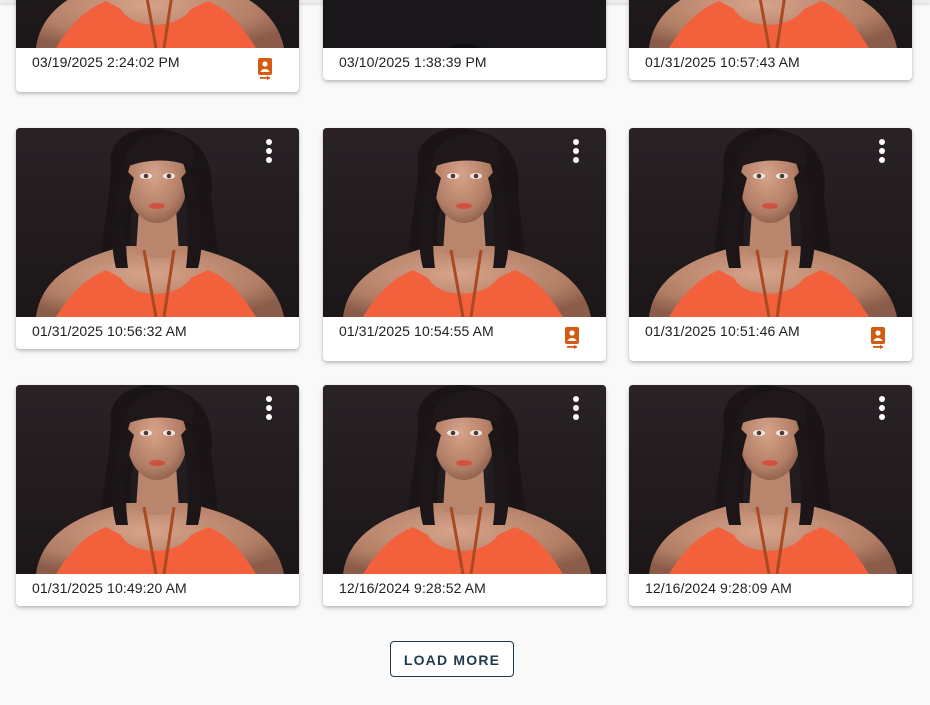 The height and width of the screenshot is (705, 930). I want to click on capture-timestamp: 01/31/2025 10:51:46 AM, so click(722, 331).